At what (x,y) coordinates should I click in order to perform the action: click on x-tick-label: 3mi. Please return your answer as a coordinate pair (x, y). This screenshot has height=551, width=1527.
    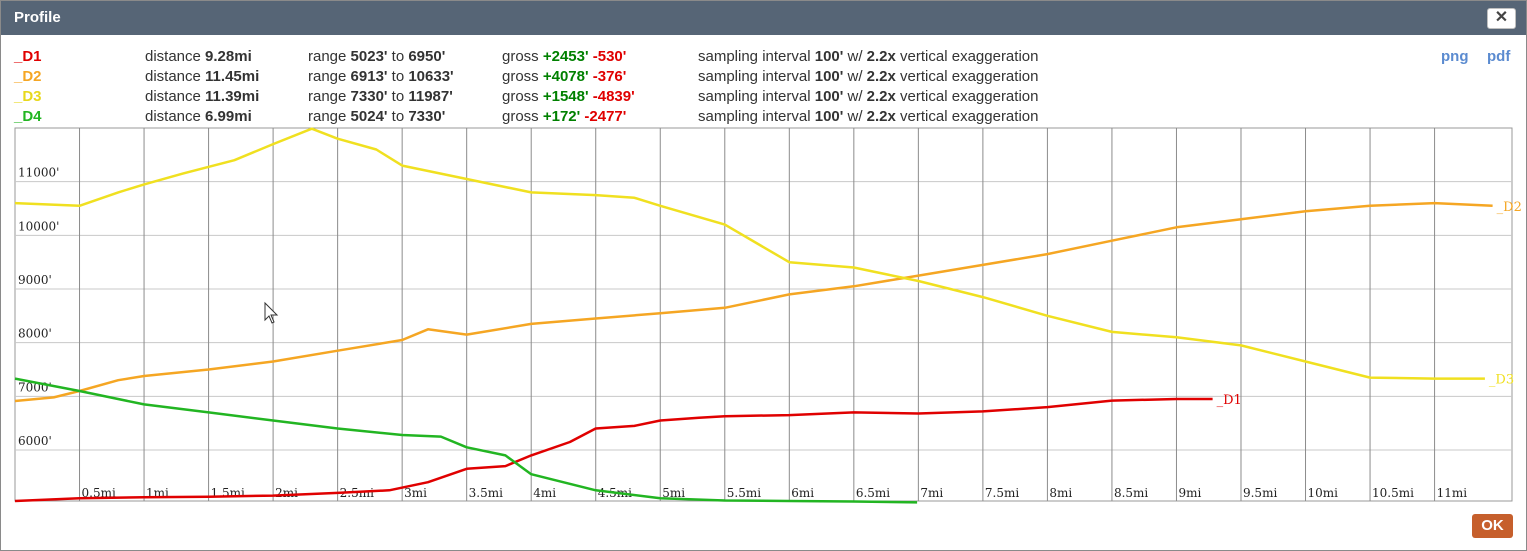
    Looking at the image, I should click on (415, 493).